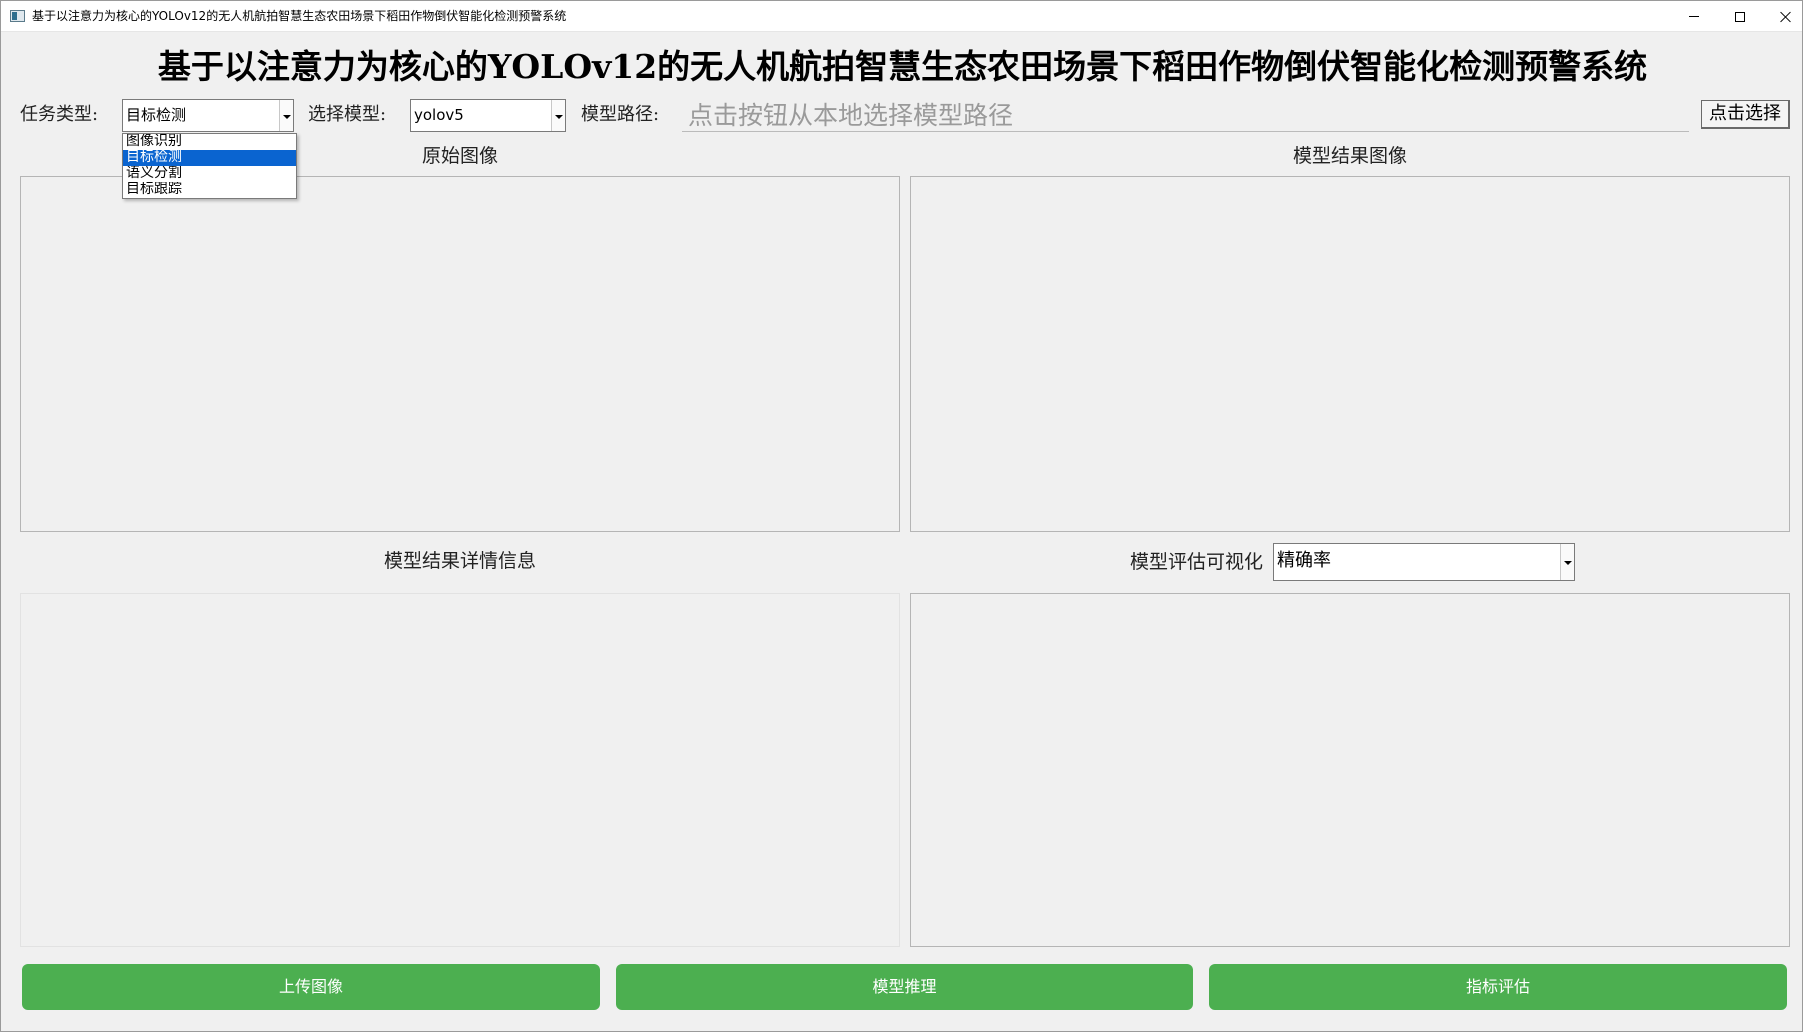  What do you see at coordinates (209, 190) in the screenshot?
I see `dropdown-option-object-tracking: 目标跟踪` at bounding box center [209, 190].